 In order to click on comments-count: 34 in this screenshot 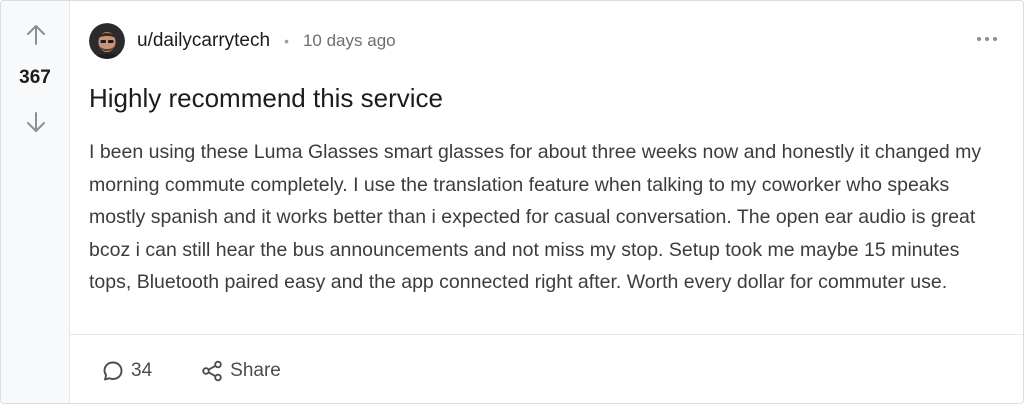, I will do `click(142, 370)`.